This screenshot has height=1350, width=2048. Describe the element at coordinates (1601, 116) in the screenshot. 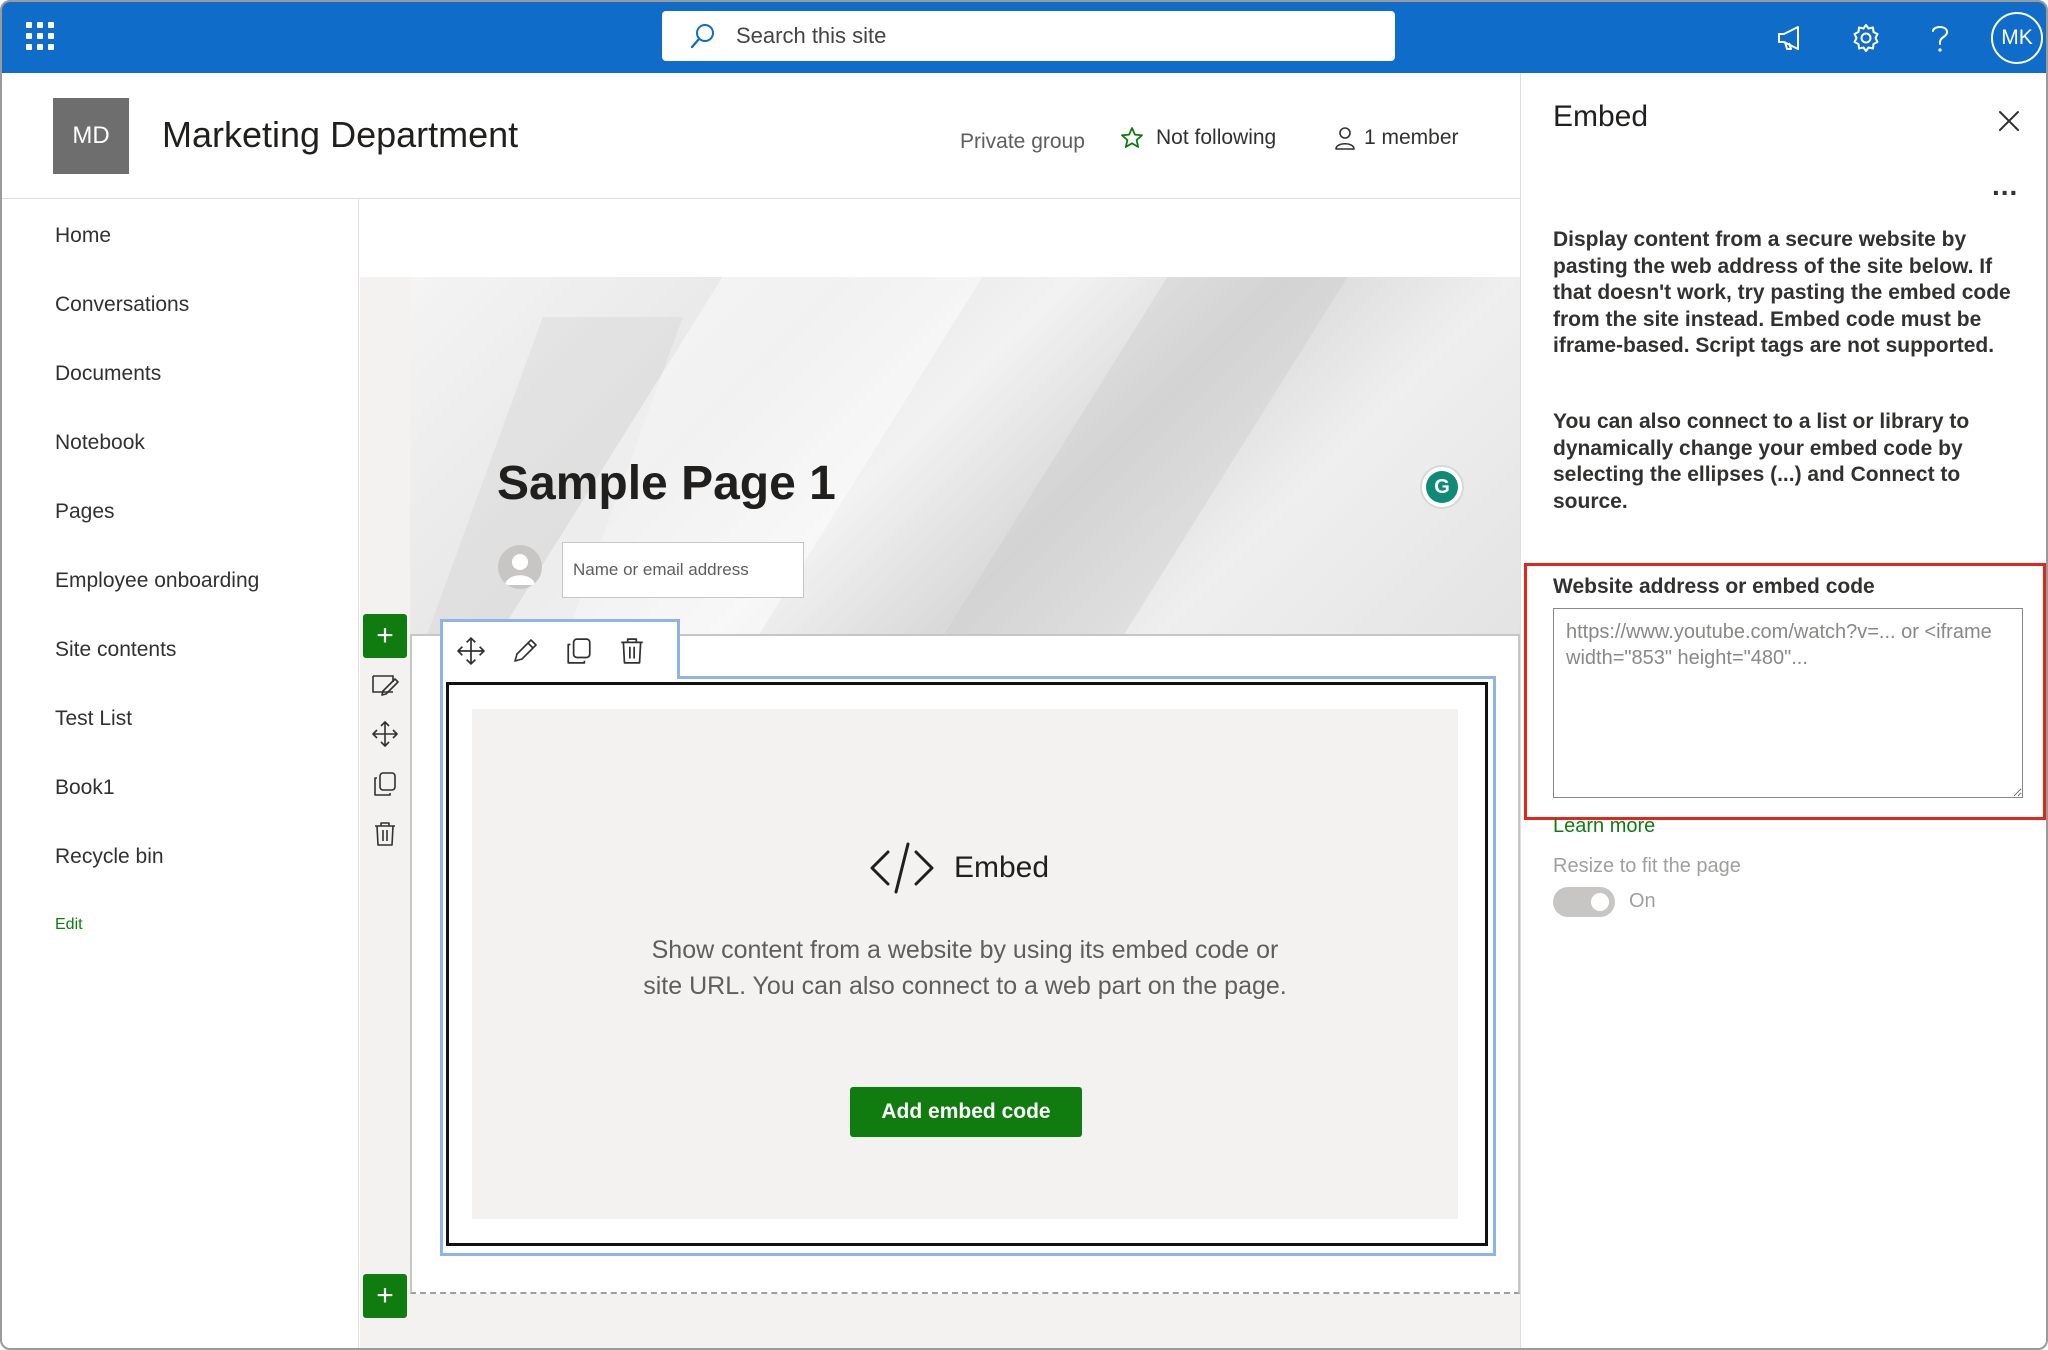

I see `property-pane-title: Embed` at that location.